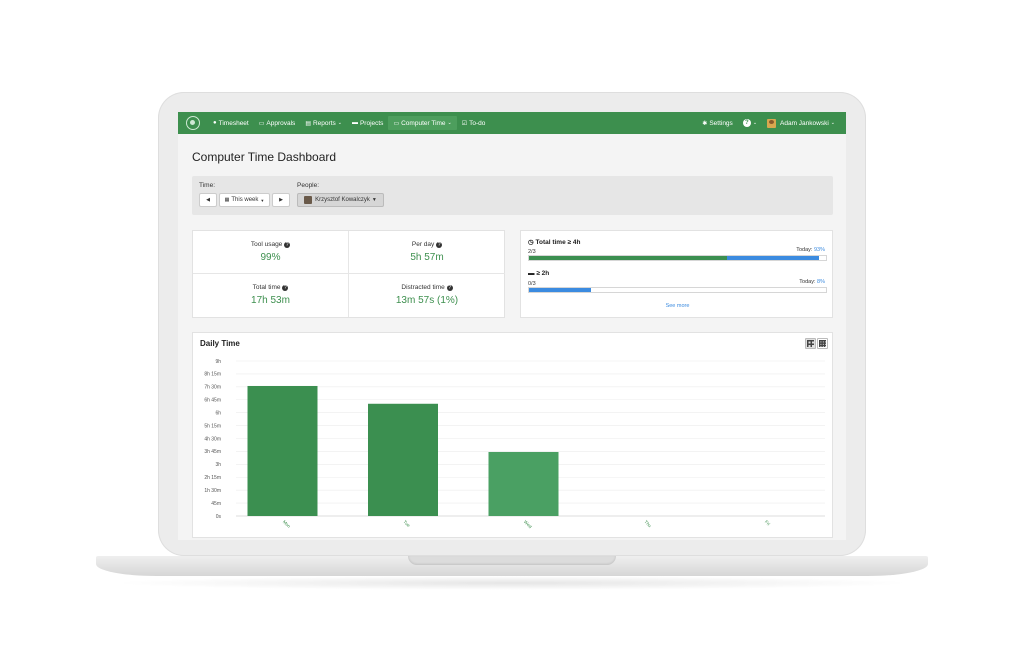 This screenshot has width=1024, height=672. I want to click on goal-today-pct: 93%, so click(819, 250).